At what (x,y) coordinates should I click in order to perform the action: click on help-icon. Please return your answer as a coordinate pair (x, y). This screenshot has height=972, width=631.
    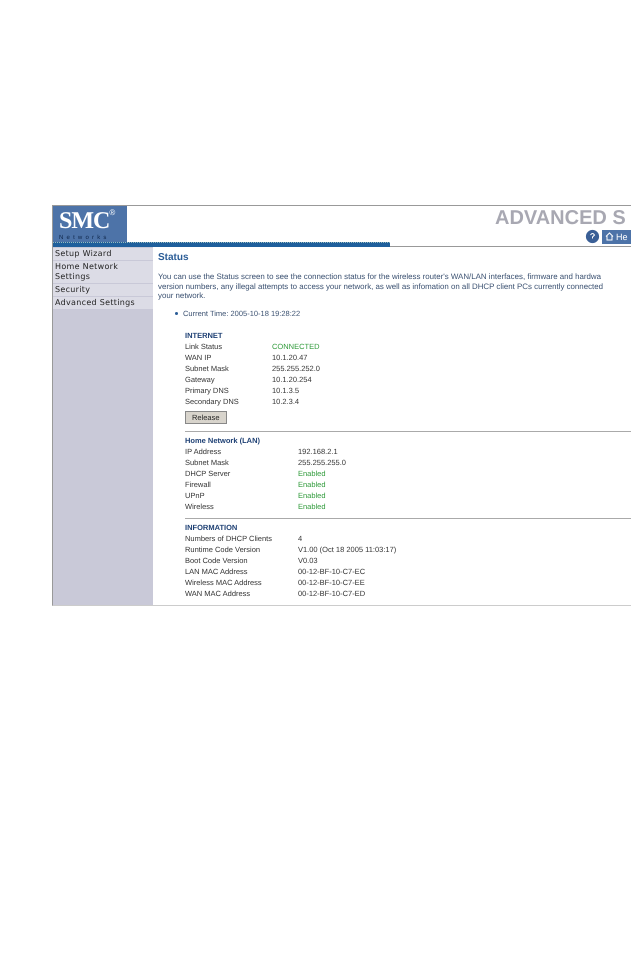
    Looking at the image, I should click on (592, 236).